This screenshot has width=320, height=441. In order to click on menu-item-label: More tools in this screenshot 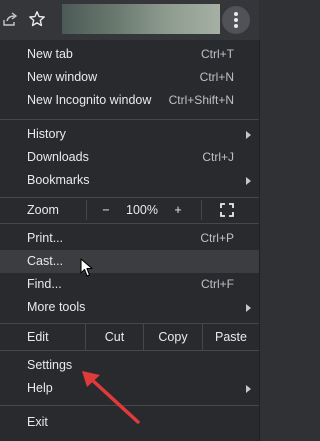, I will do `click(56, 307)`.